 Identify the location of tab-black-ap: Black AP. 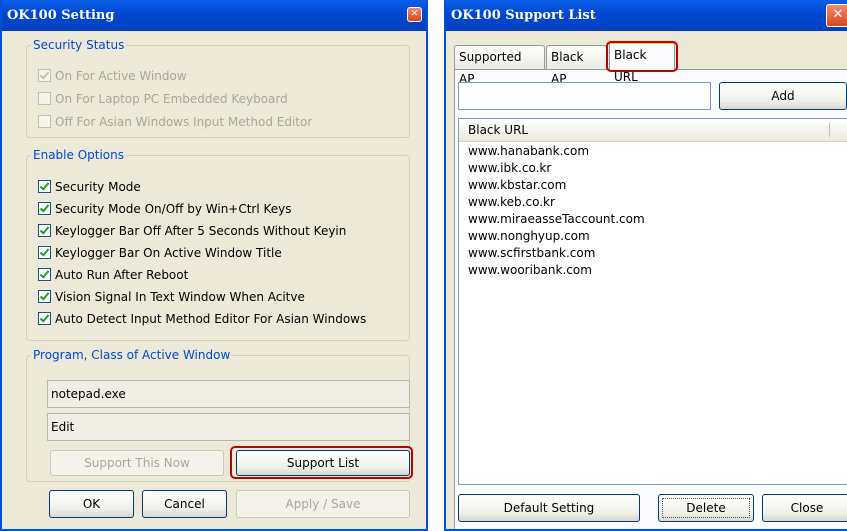
(576, 65).